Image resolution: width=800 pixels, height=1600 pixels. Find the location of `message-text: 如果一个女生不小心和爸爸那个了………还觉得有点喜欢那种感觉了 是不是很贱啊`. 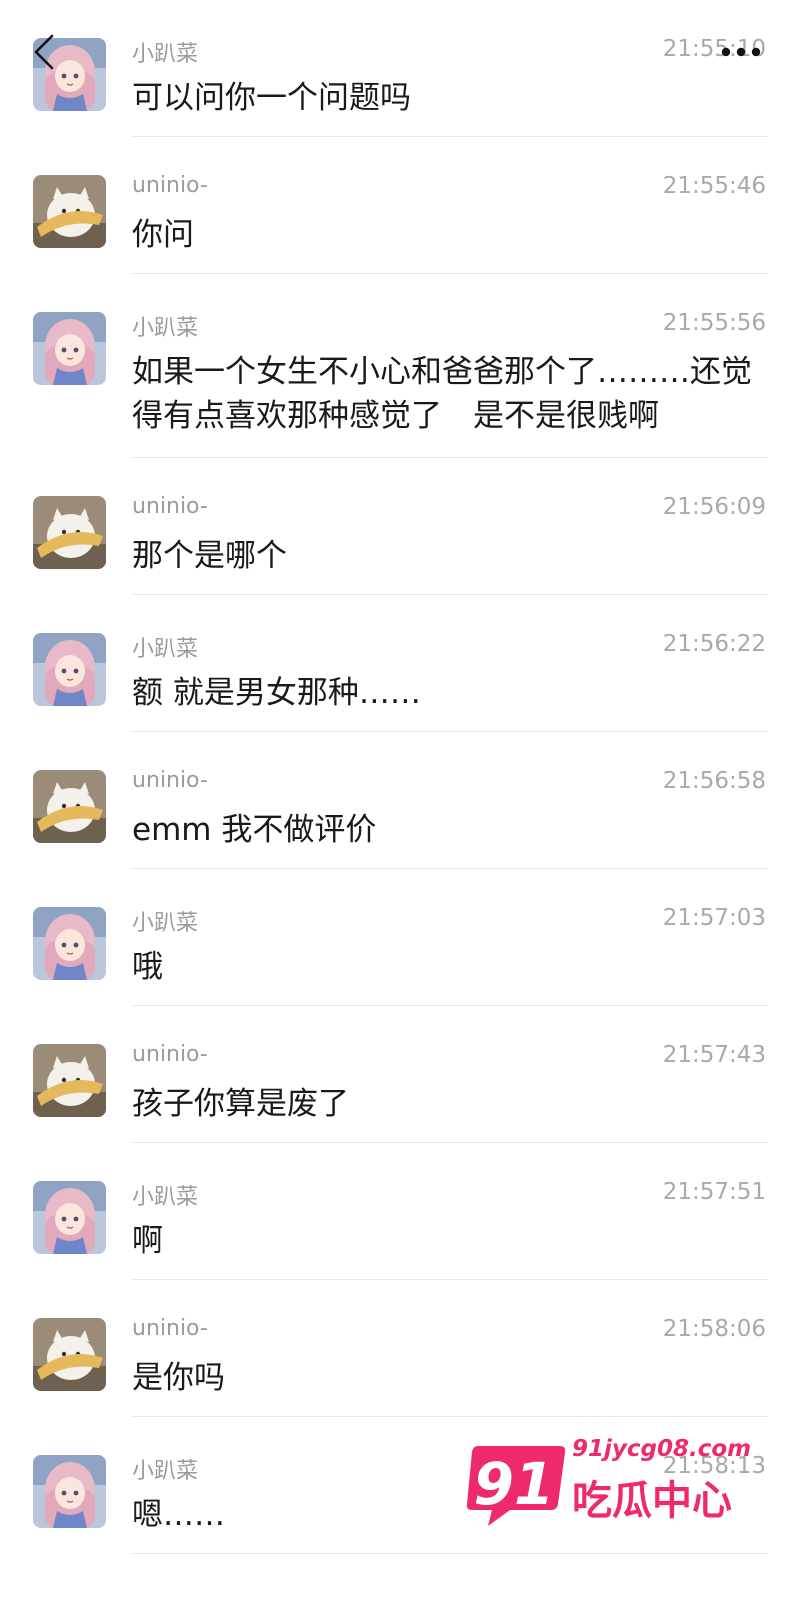

message-text: 如果一个女生不小心和爸爸那个了………还觉得有点喜欢那种感觉了 是不是很贱啊 is located at coordinates (442, 394).